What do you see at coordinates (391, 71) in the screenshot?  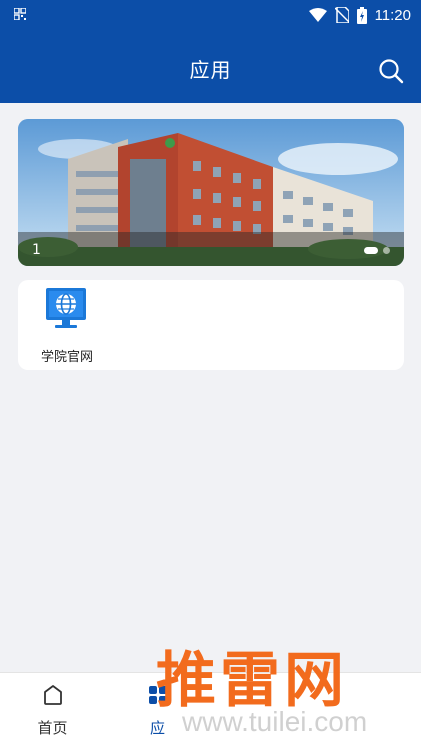 I see `search-icon` at bounding box center [391, 71].